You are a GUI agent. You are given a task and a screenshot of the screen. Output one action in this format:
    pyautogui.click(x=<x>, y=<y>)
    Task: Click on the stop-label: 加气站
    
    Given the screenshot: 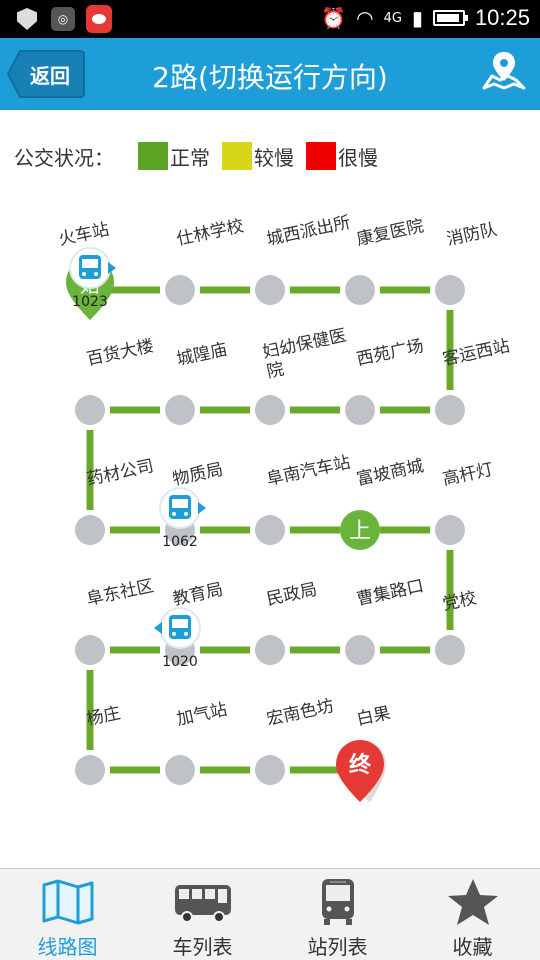 What is the action you would take?
    pyautogui.click(x=202, y=715)
    